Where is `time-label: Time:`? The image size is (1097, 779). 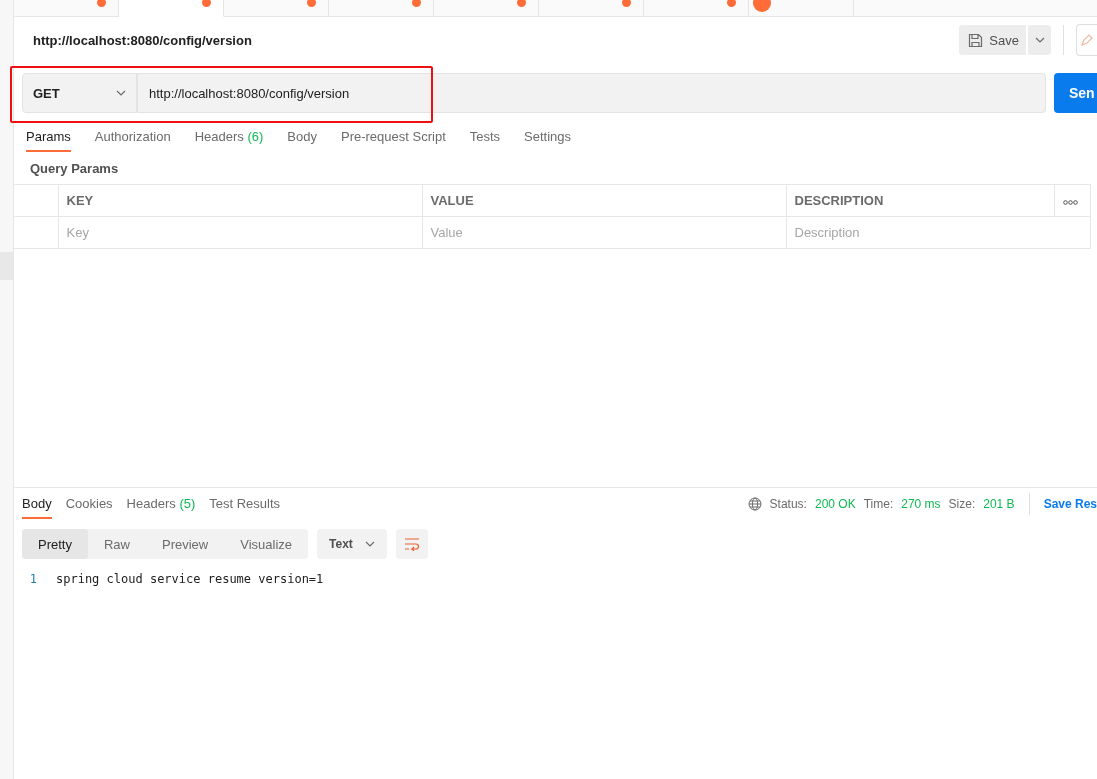
time-label: Time: is located at coordinates (878, 504).